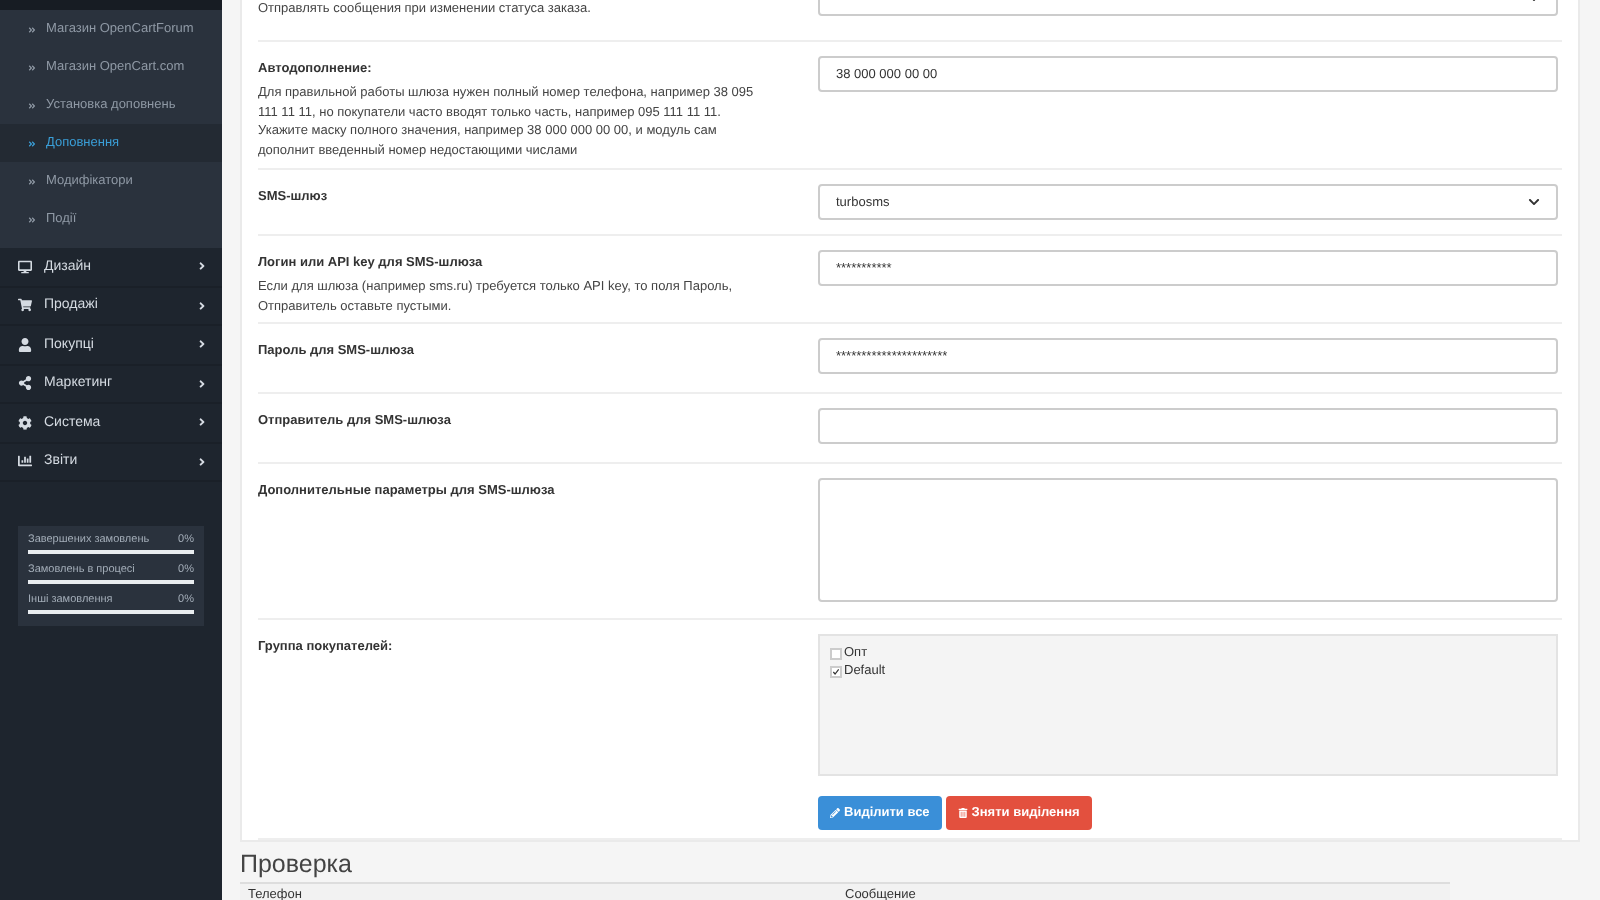 The height and width of the screenshot is (900, 1600). Describe the element at coordinates (835, 813) in the screenshot. I see `pencil-icon` at that location.